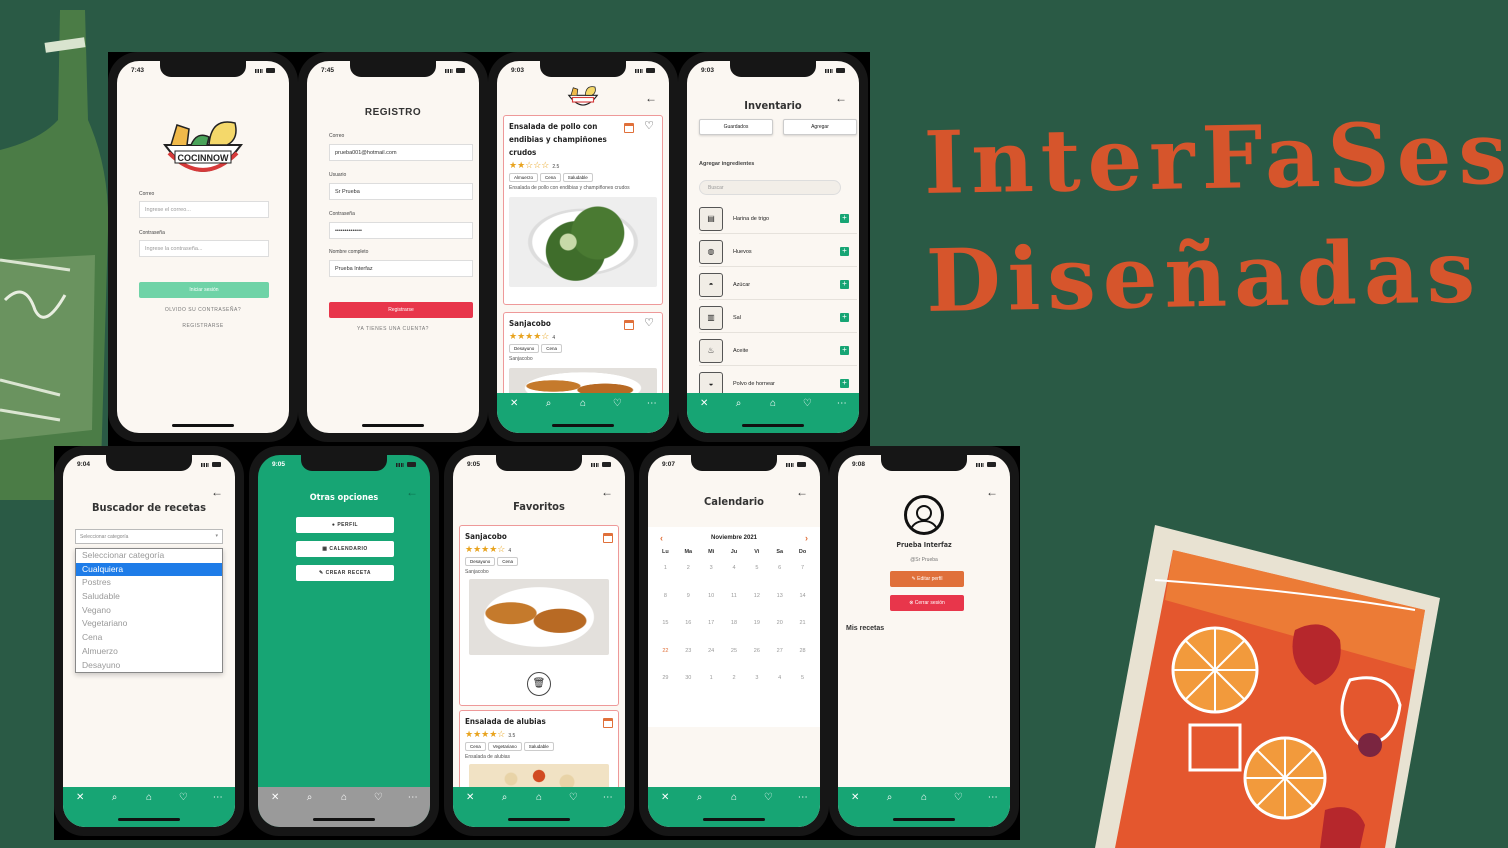 This screenshot has height=848, width=1508. I want to click on login-link: YA TIENES UNA CUENTA?, so click(393, 329).